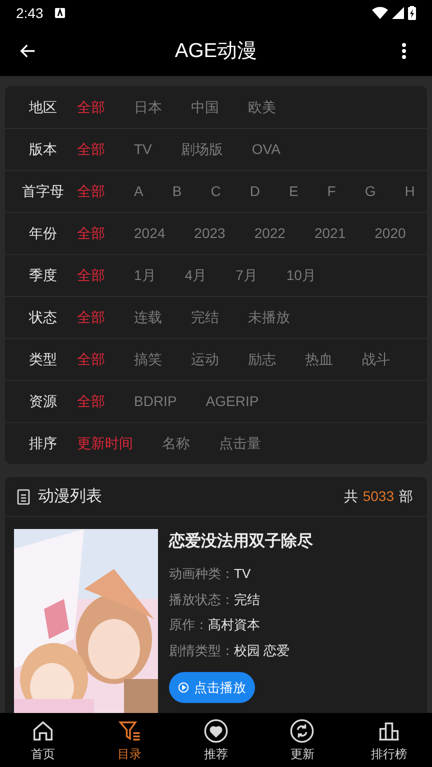 Image resolution: width=432 pixels, height=767 pixels. Describe the element at coordinates (139, 191) in the screenshot. I see `filter-option: A` at that location.